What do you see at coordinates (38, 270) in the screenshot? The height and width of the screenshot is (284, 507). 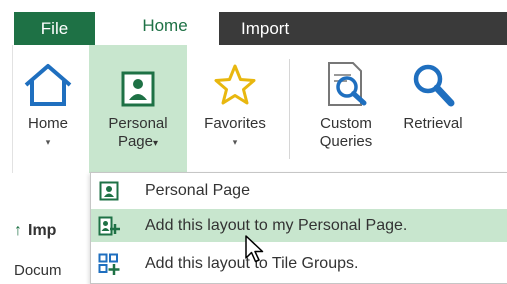 I see `document-label: Docum` at bounding box center [38, 270].